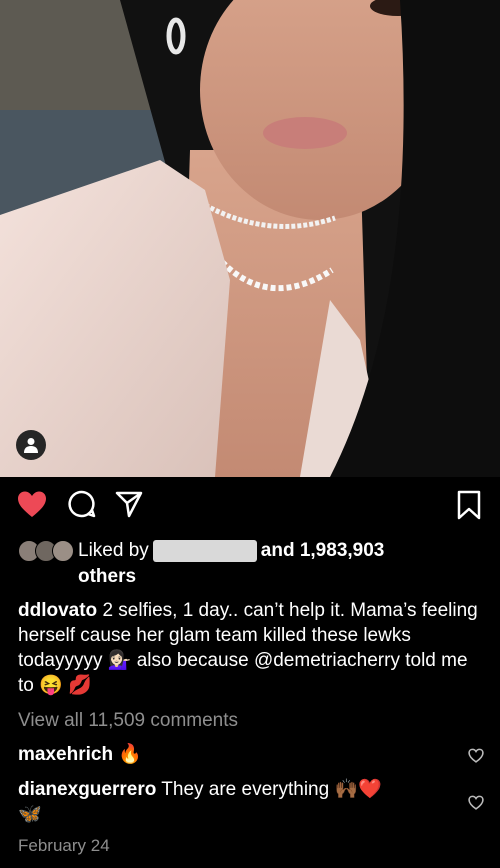 Image resolution: width=500 pixels, height=868 pixels. What do you see at coordinates (130, 754) in the screenshot?
I see `comment-text: 🔥` at bounding box center [130, 754].